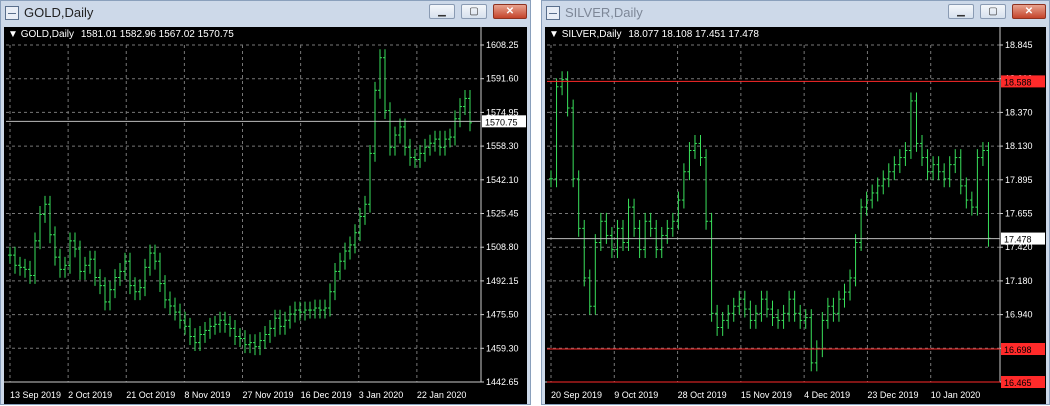 The width and height of the screenshot is (1050, 406). Describe the element at coordinates (502, 45) in the screenshot. I see `price-tick-label: 1608.25` at that location.